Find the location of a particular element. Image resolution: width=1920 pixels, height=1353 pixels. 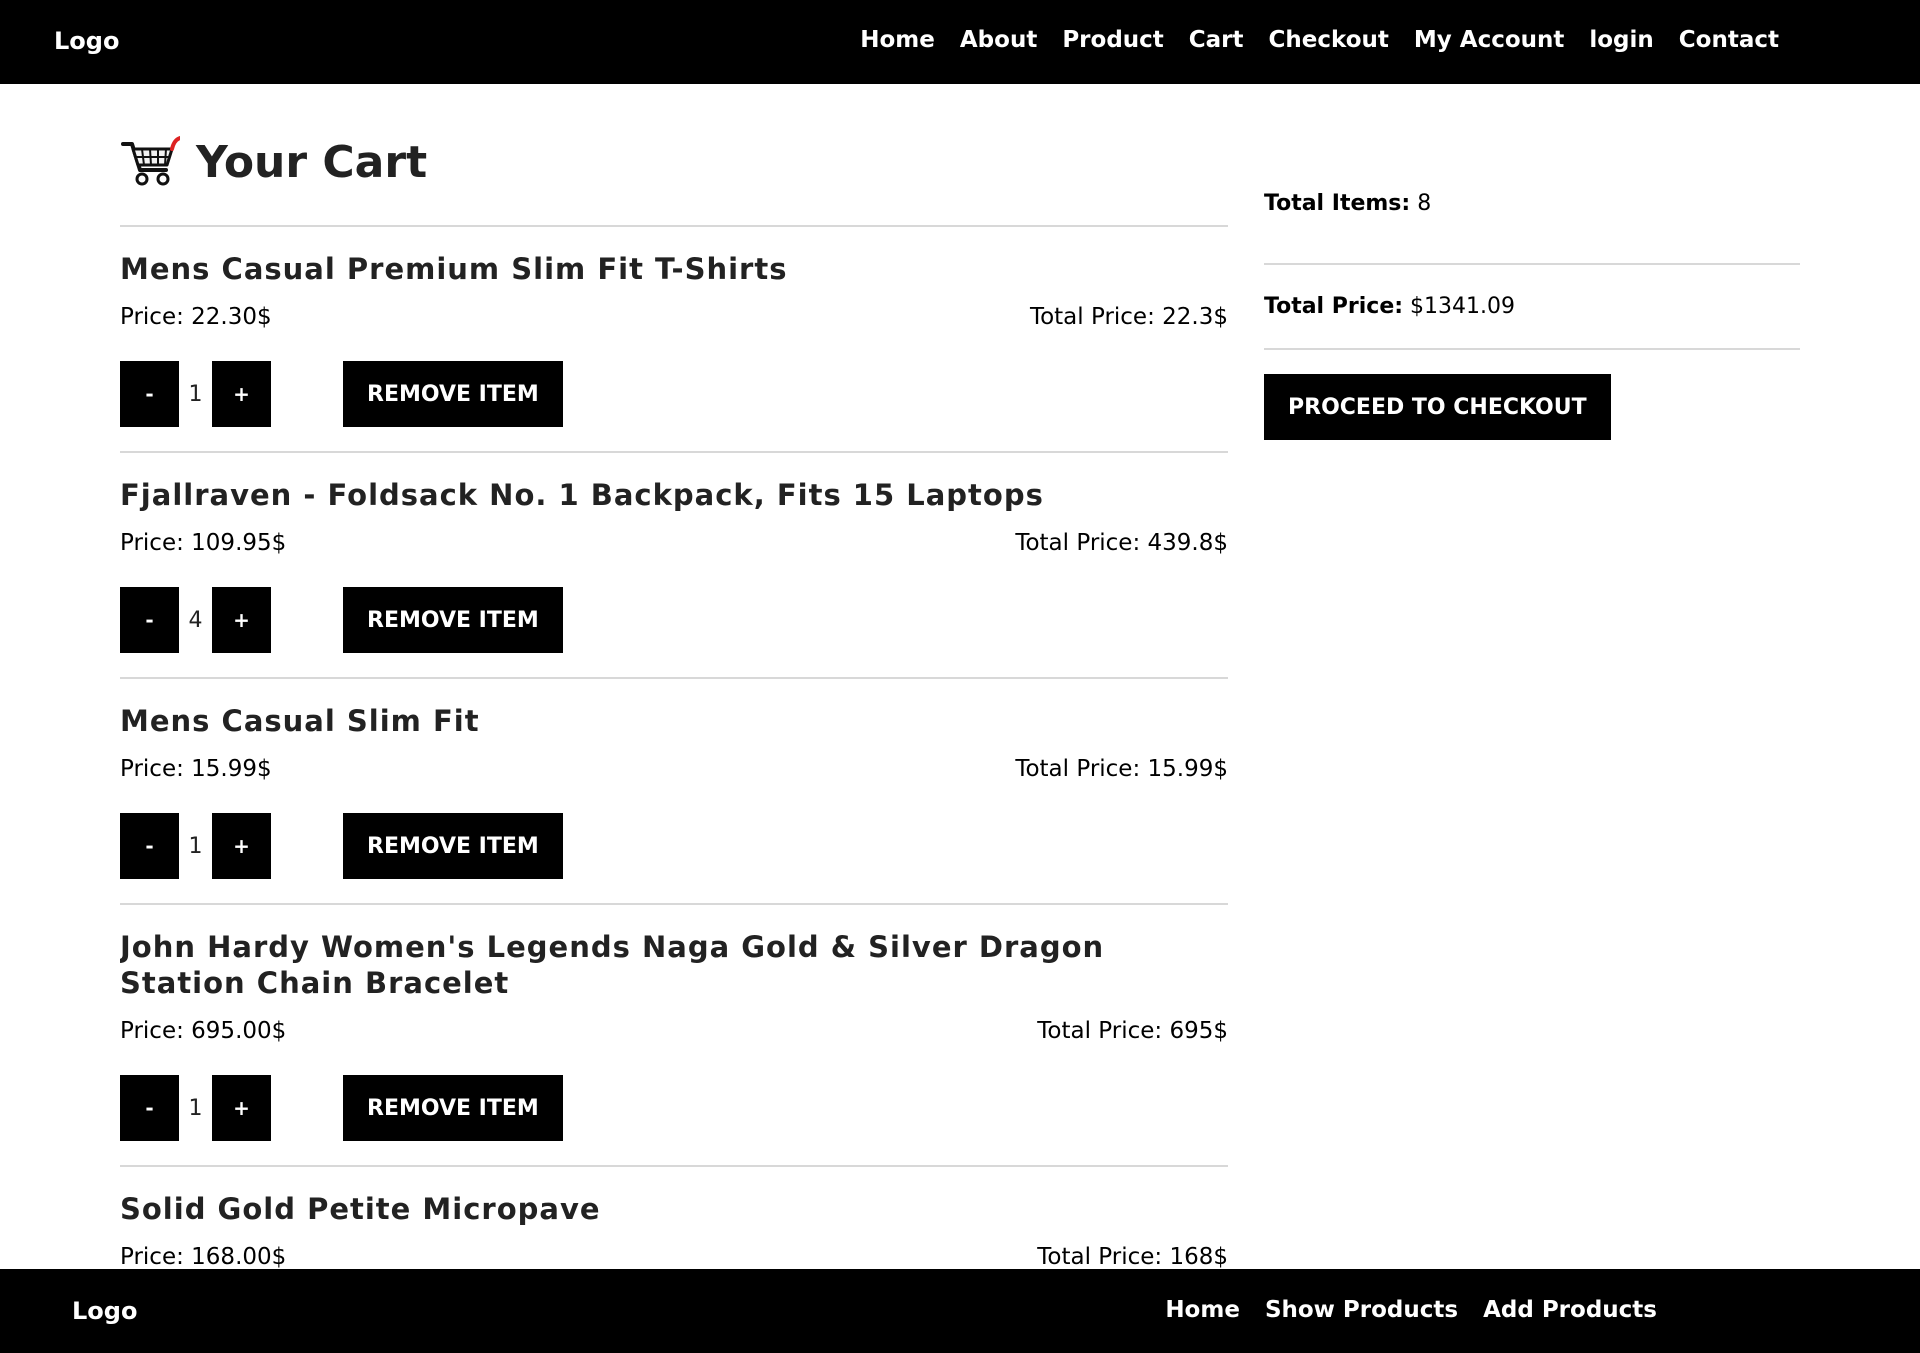

item-total-price: Total Price: 439.8$ is located at coordinates (1121, 543).